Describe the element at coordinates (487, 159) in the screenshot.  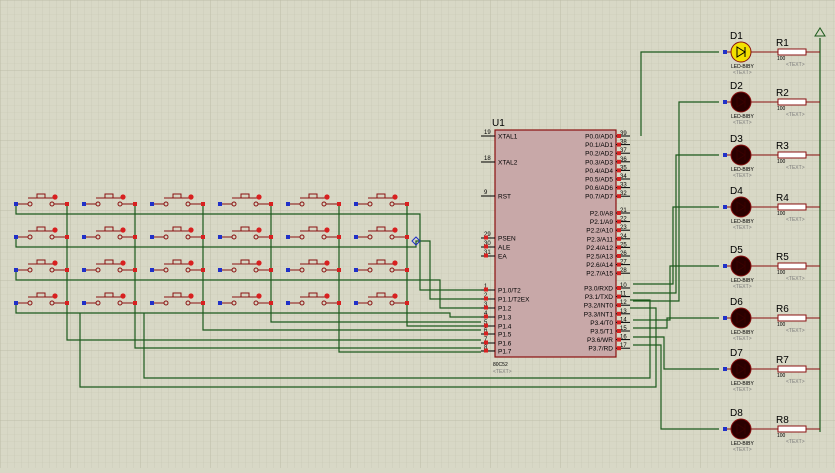
I see `chip-pin-number: 18` at that location.